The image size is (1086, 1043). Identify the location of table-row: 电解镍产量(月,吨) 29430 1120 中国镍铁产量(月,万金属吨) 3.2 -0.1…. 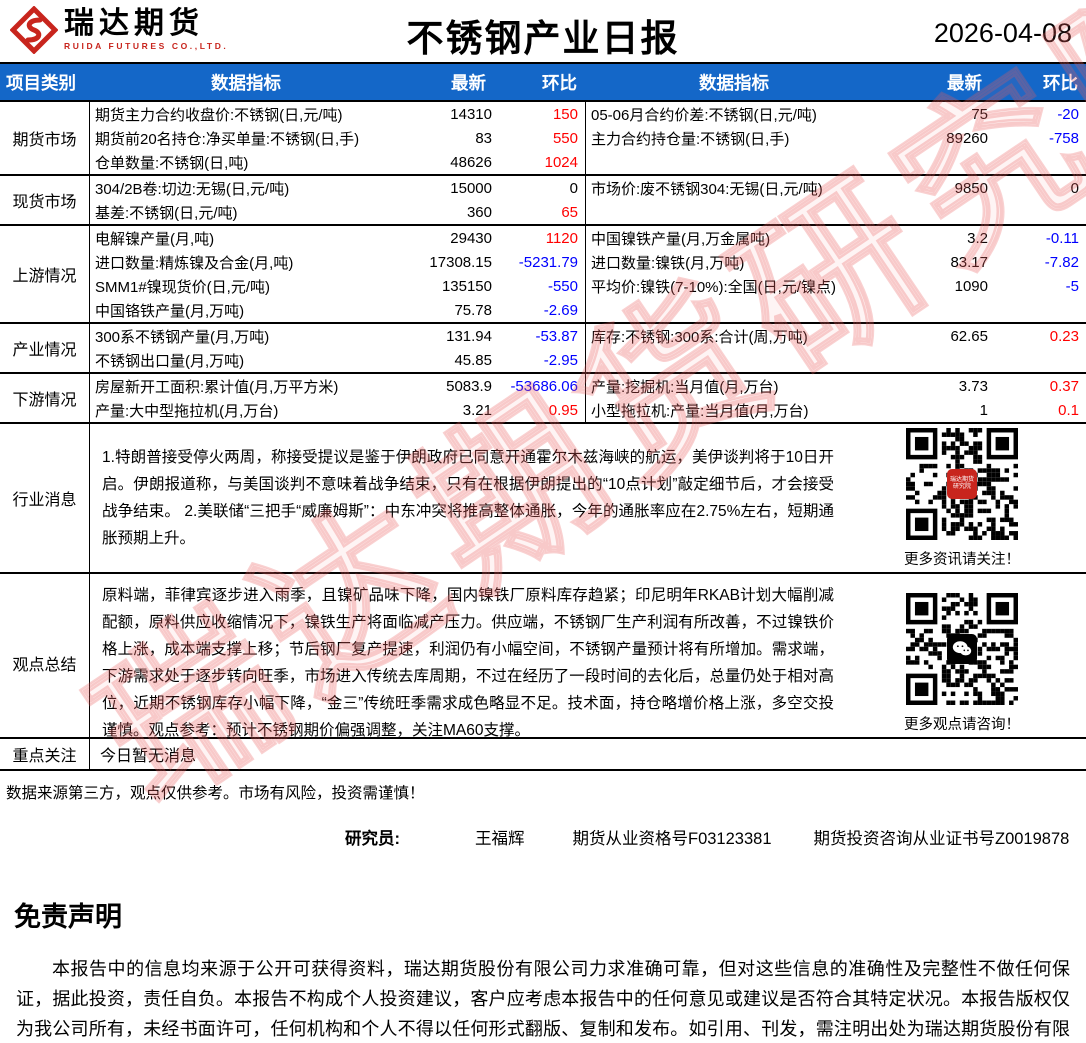
(588, 238).